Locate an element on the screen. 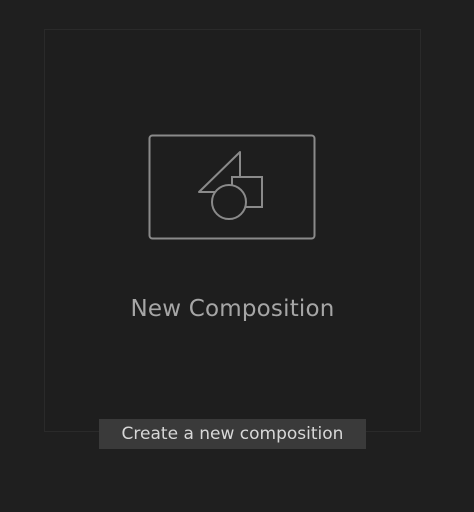 The height and width of the screenshot is (512, 474). composition-shapes-icon is located at coordinates (232, 187).